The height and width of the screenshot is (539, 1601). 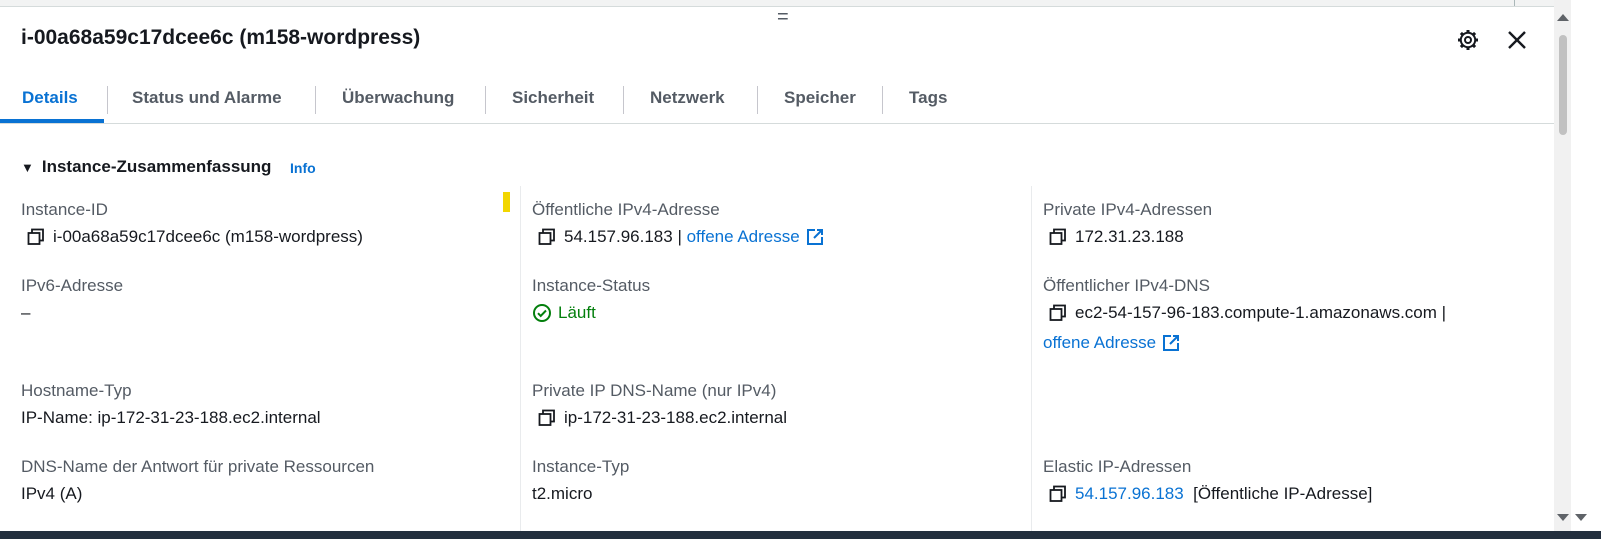 I want to click on label-public-dns: Öffentlicher IPv4-DNS, so click(x=1126, y=285).